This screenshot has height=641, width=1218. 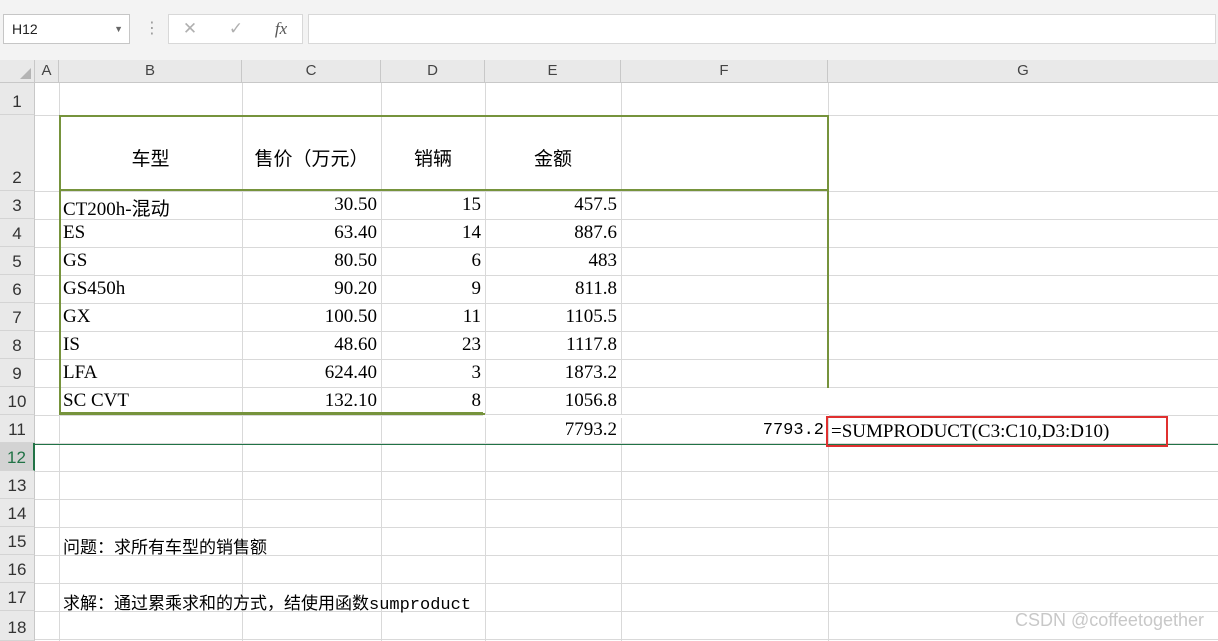 I want to click on row-header: 2, so click(x=17, y=153).